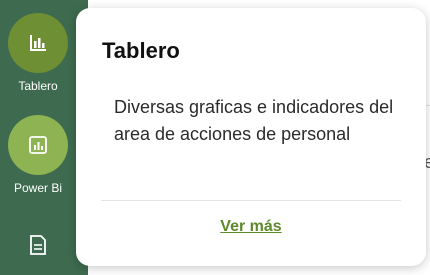 Image resolution: width=430 pixels, height=275 pixels. I want to click on tablero-circle, so click(38, 43).